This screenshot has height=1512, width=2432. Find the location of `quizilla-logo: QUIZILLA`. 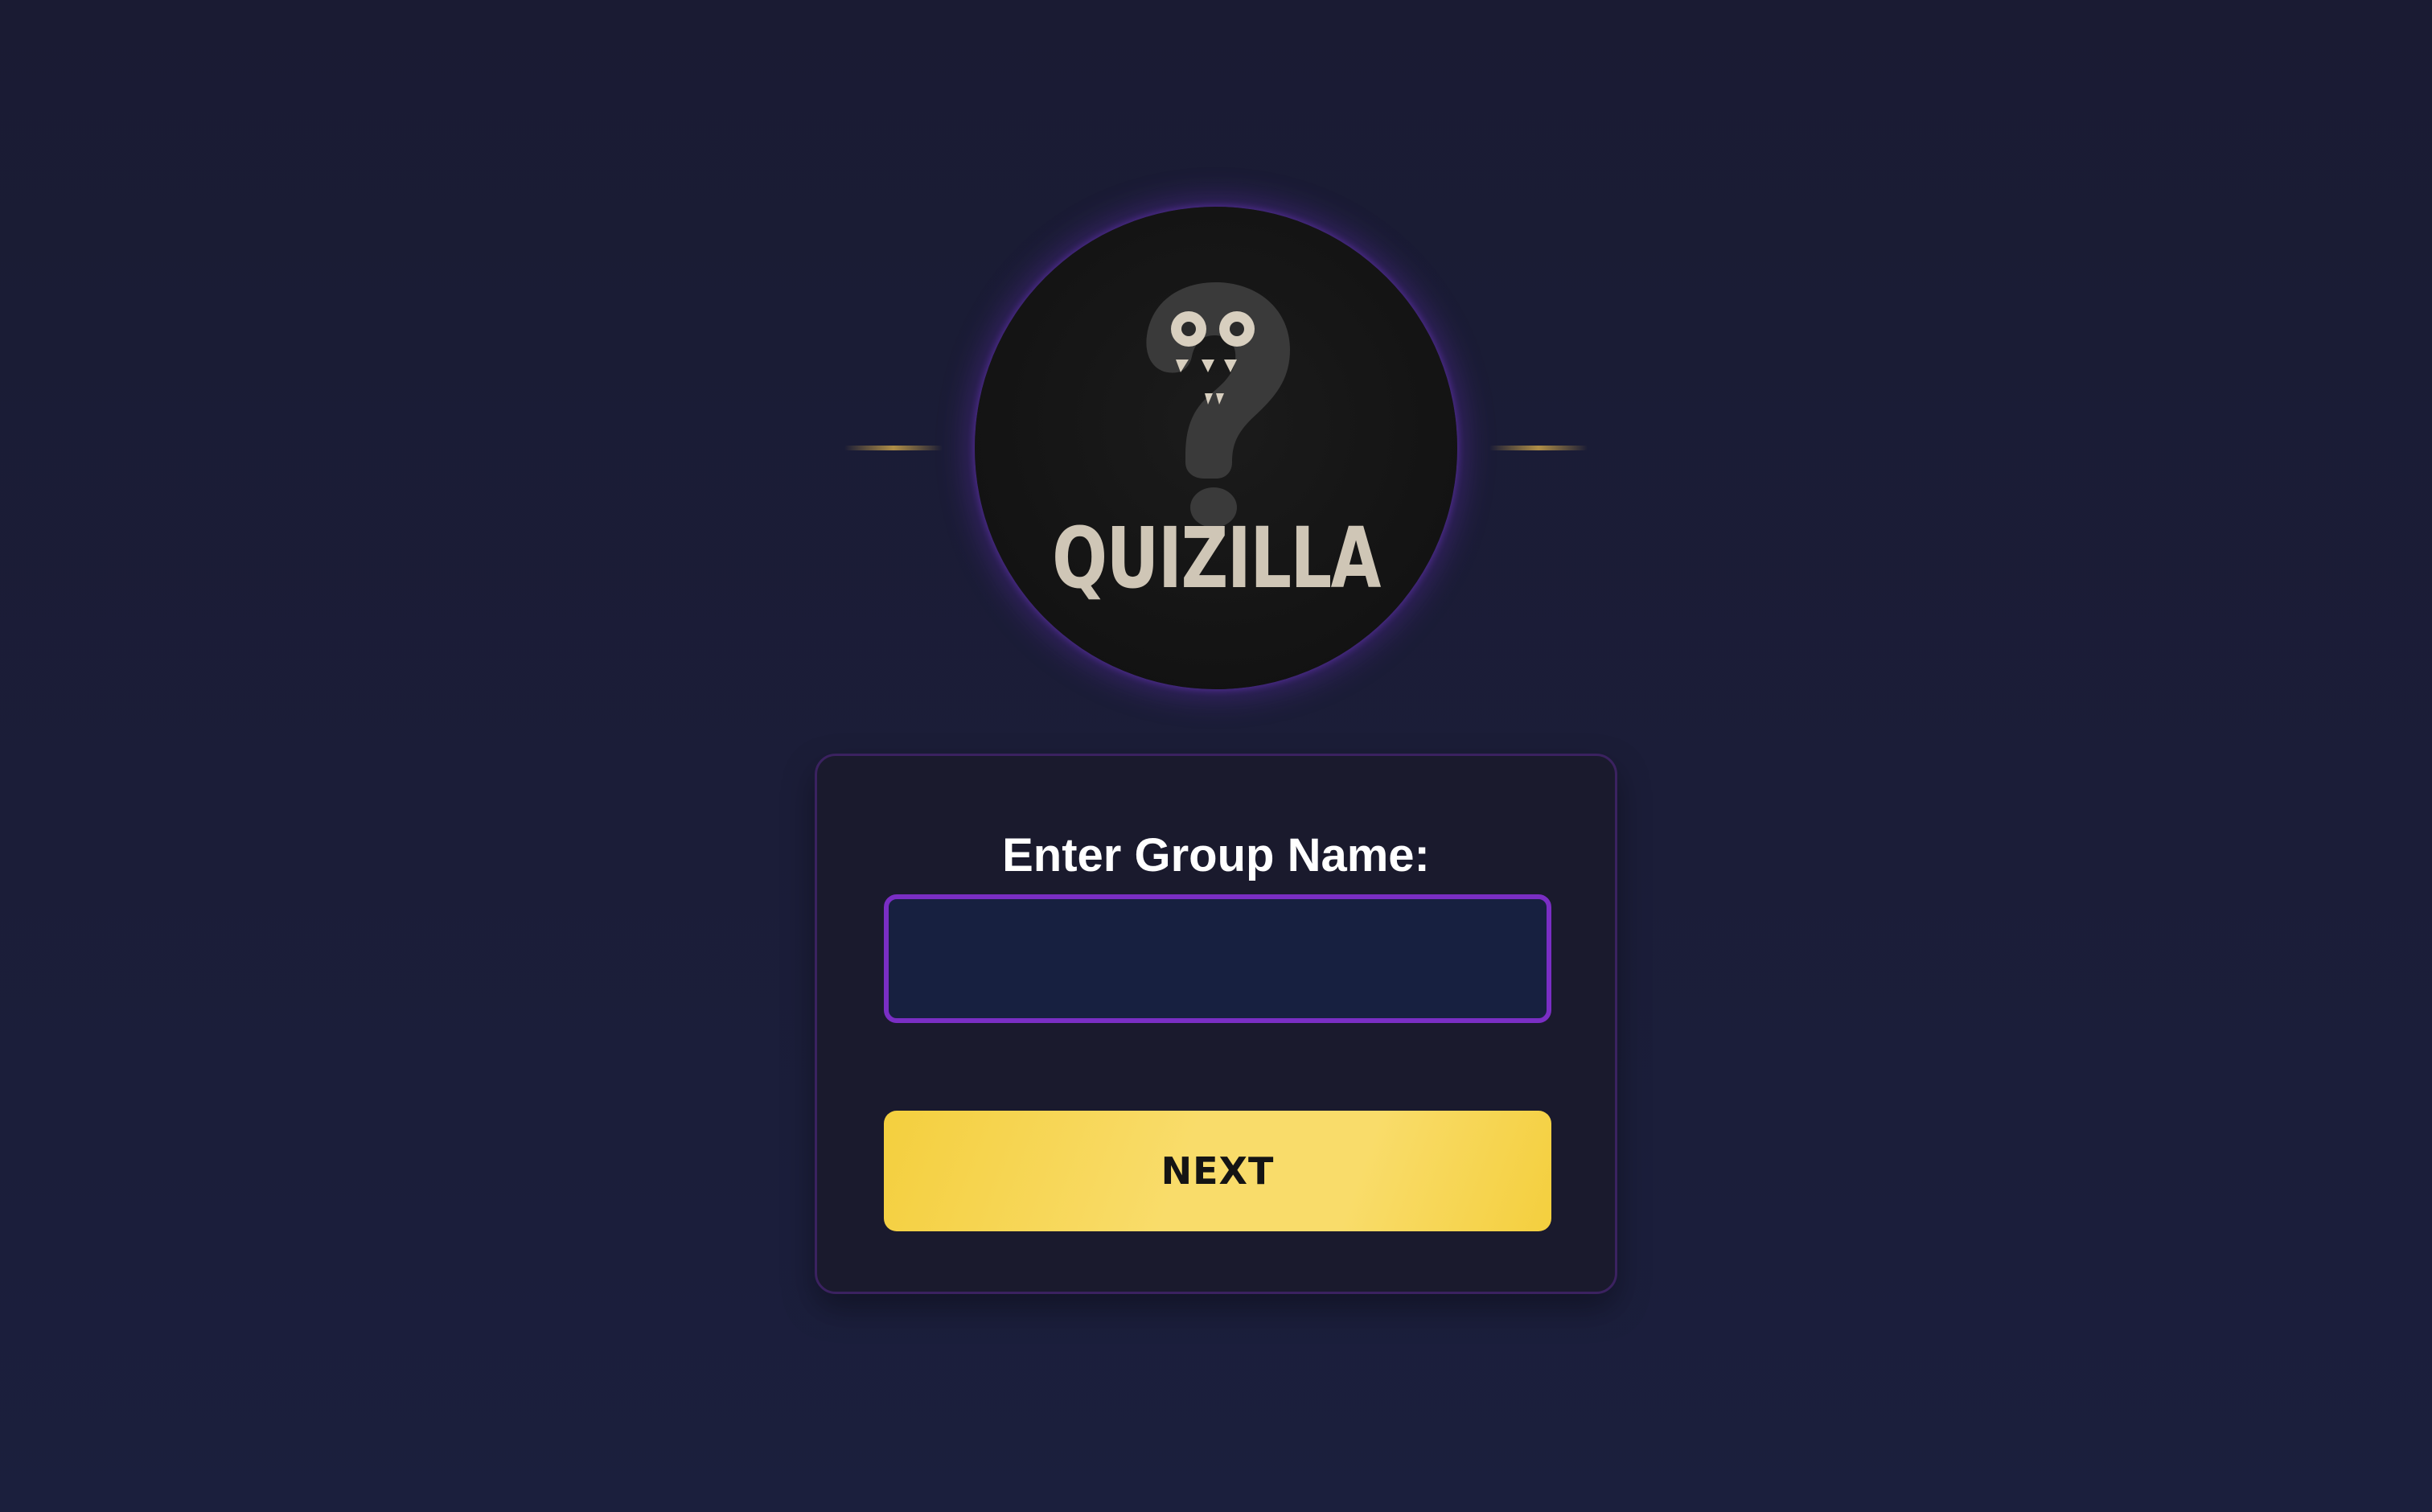

quizilla-logo: QUIZILLA is located at coordinates (1216, 448).